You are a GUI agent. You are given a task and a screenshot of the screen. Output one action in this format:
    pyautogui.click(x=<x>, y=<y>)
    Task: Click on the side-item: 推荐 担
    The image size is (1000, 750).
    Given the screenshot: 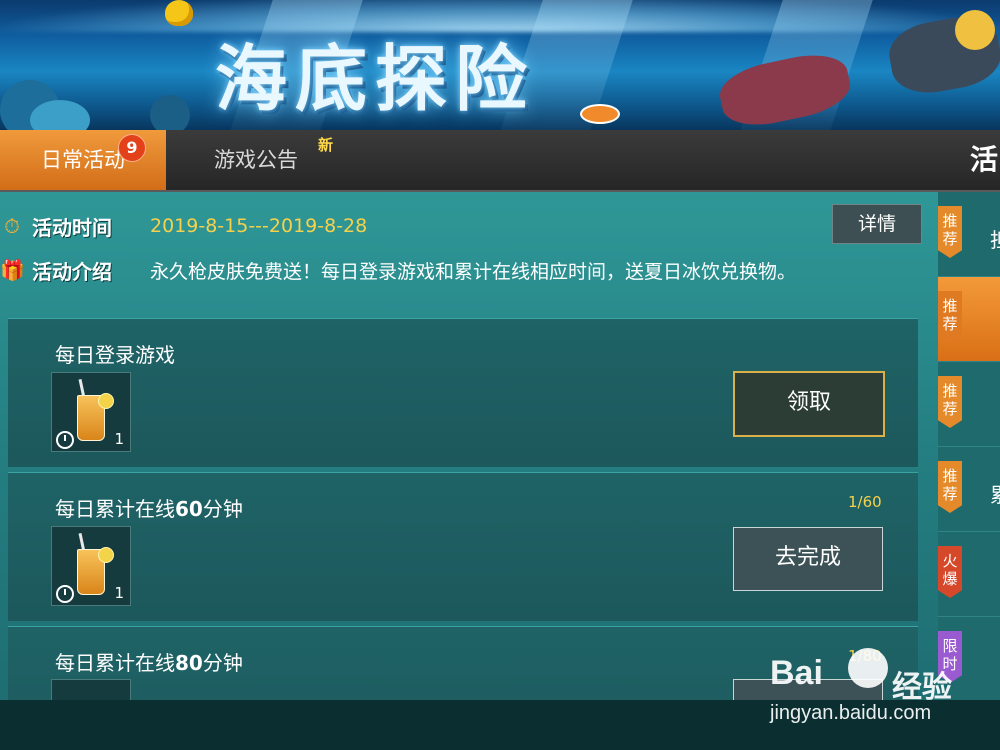 What is the action you would take?
    pyautogui.click(x=969, y=234)
    